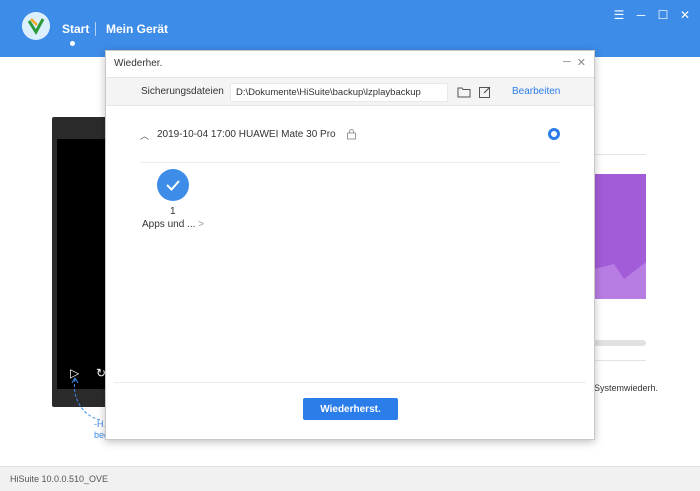 This screenshot has height=491, width=700. I want to click on active-tab-indicator, so click(72, 43).